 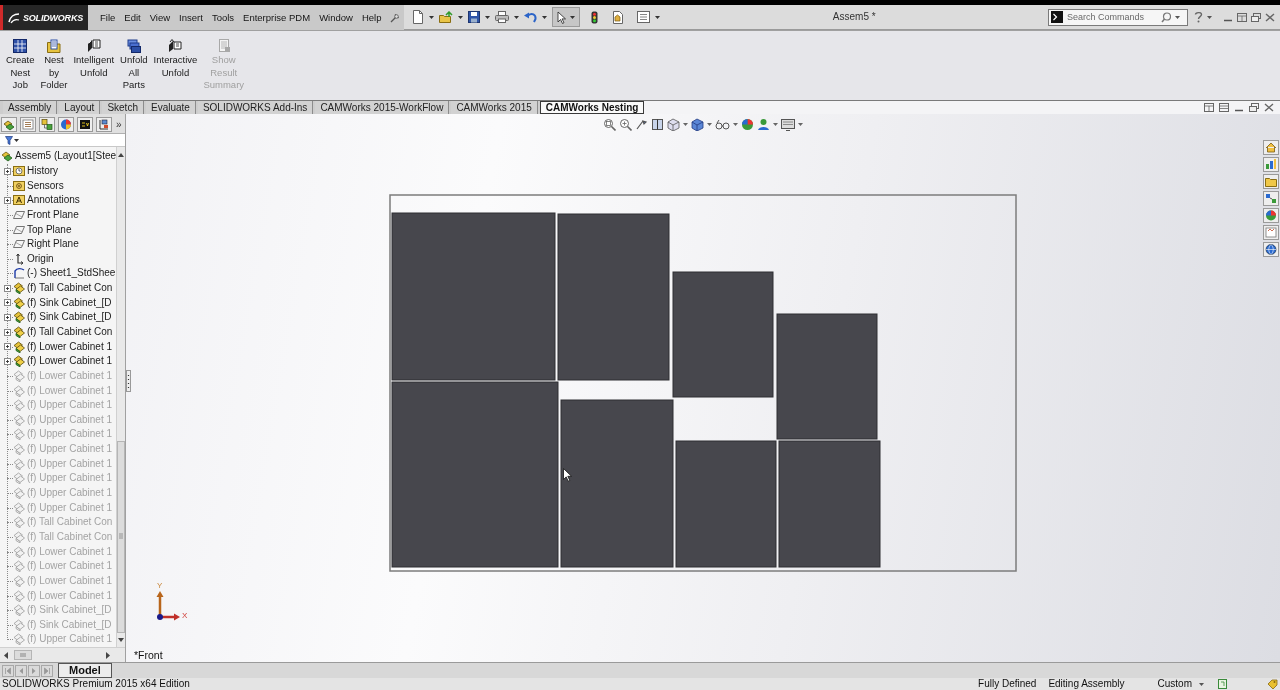 What do you see at coordinates (1166, 17) in the screenshot?
I see `search-icon` at bounding box center [1166, 17].